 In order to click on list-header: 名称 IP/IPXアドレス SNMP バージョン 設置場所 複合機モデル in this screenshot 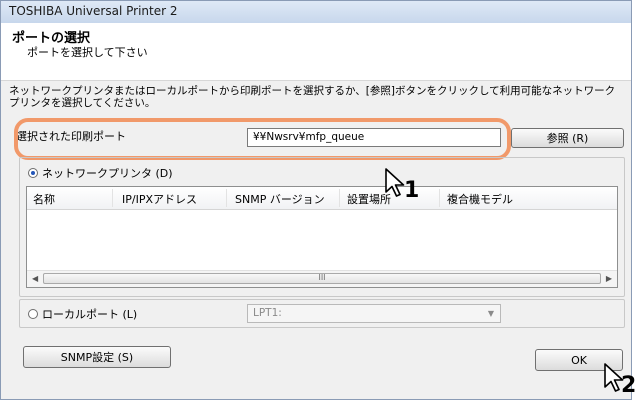, I will do `click(322, 198)`.